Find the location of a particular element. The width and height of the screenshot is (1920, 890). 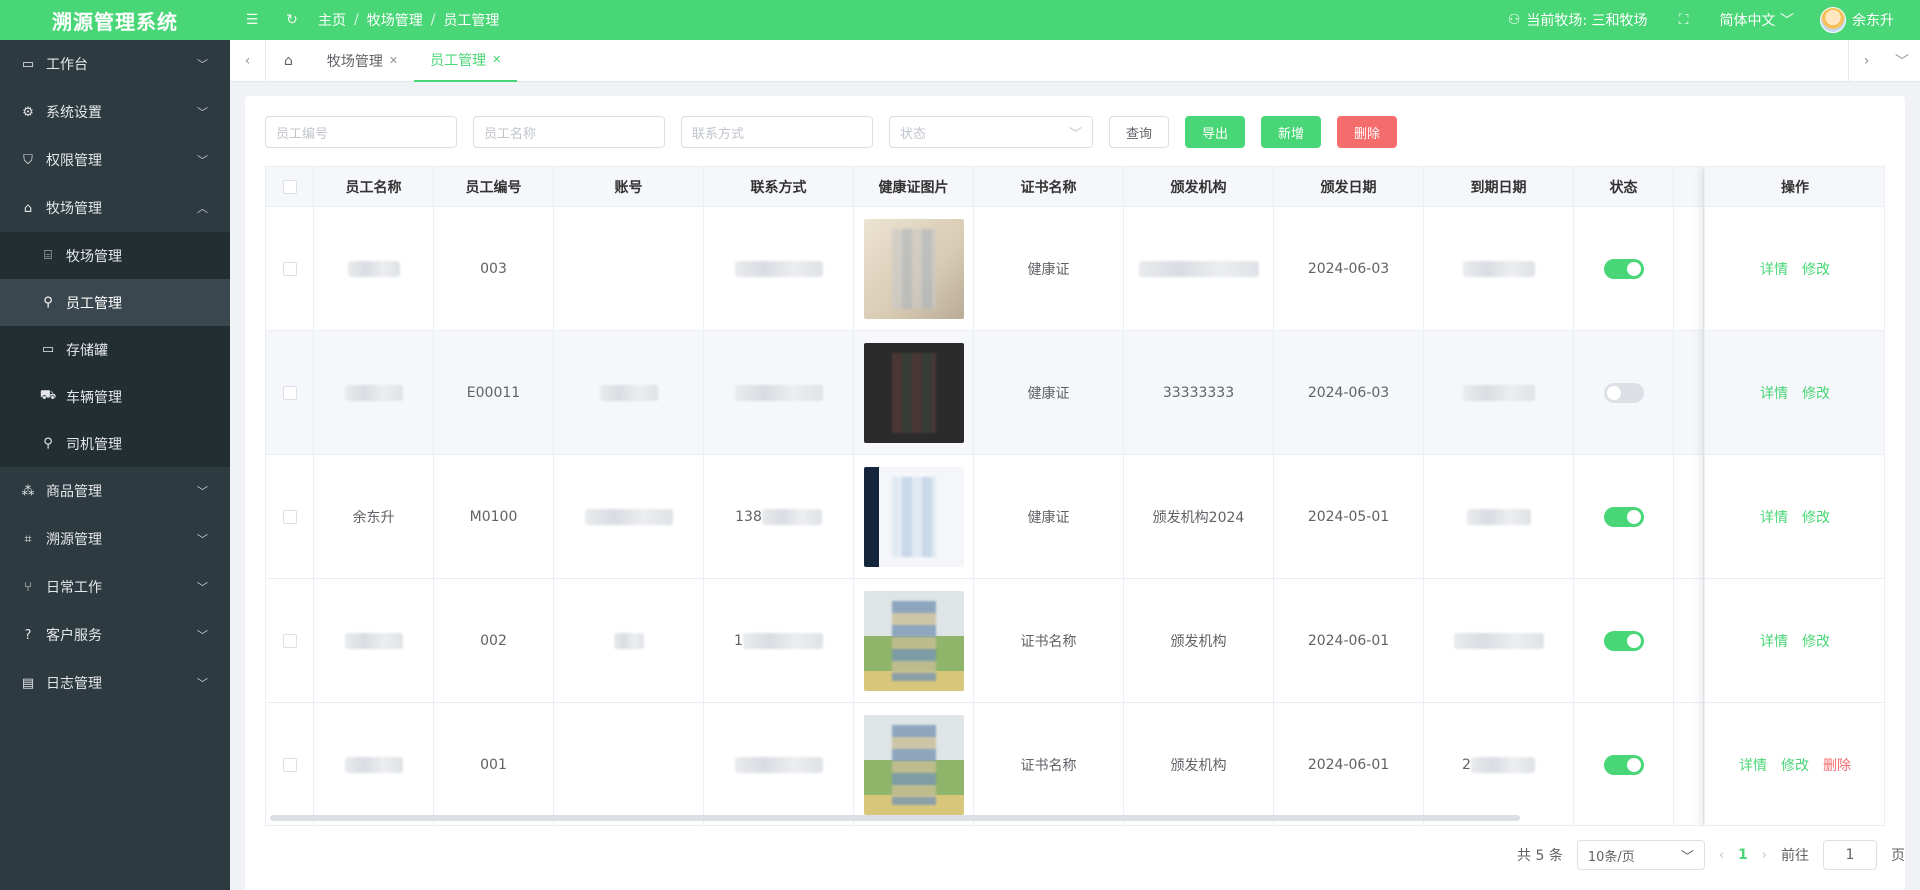

goto-label: 前往 is located at coordinates (1795, 856).